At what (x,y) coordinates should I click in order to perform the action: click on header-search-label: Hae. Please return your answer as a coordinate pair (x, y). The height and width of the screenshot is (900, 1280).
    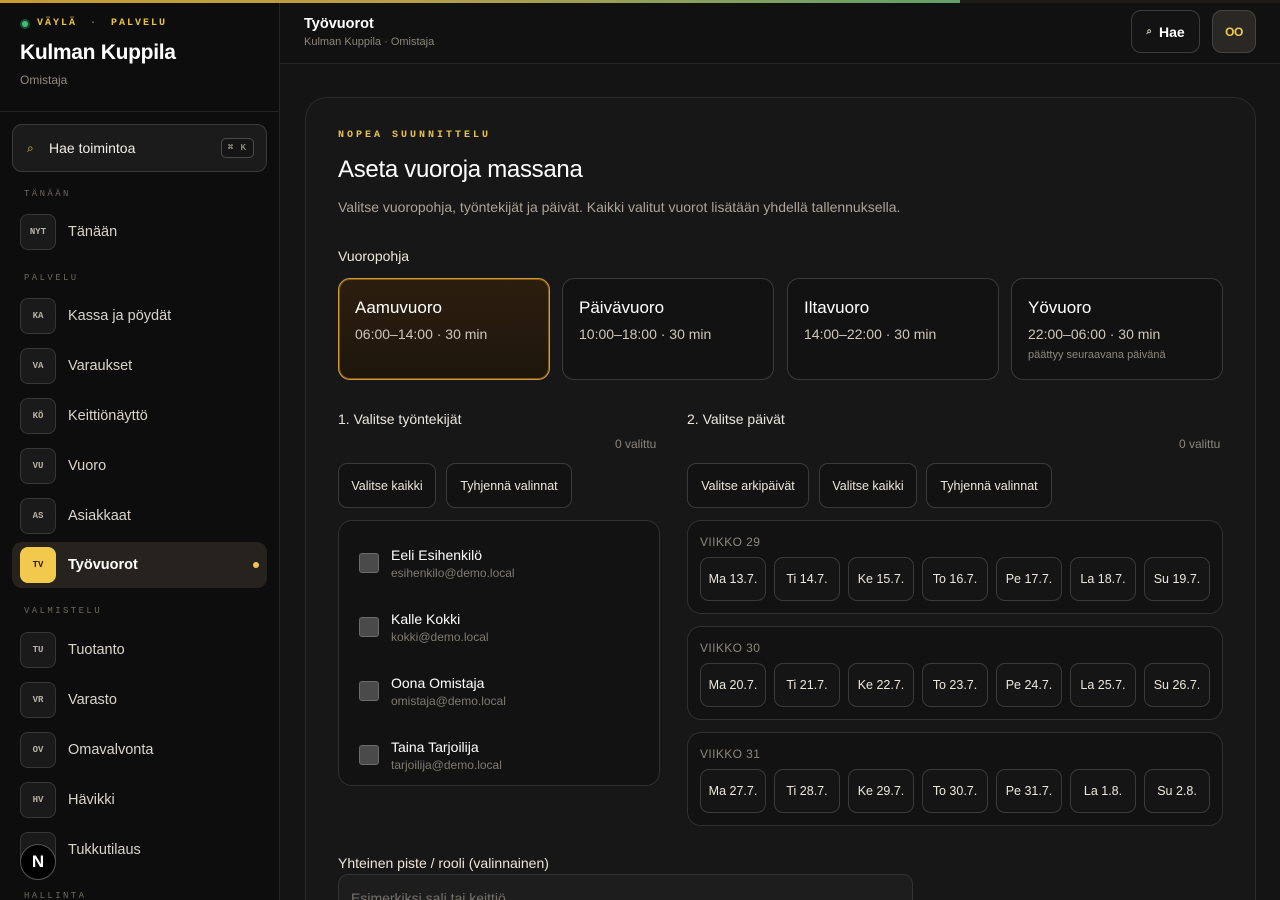
    Looking at the image, I should click on (1171, 31).